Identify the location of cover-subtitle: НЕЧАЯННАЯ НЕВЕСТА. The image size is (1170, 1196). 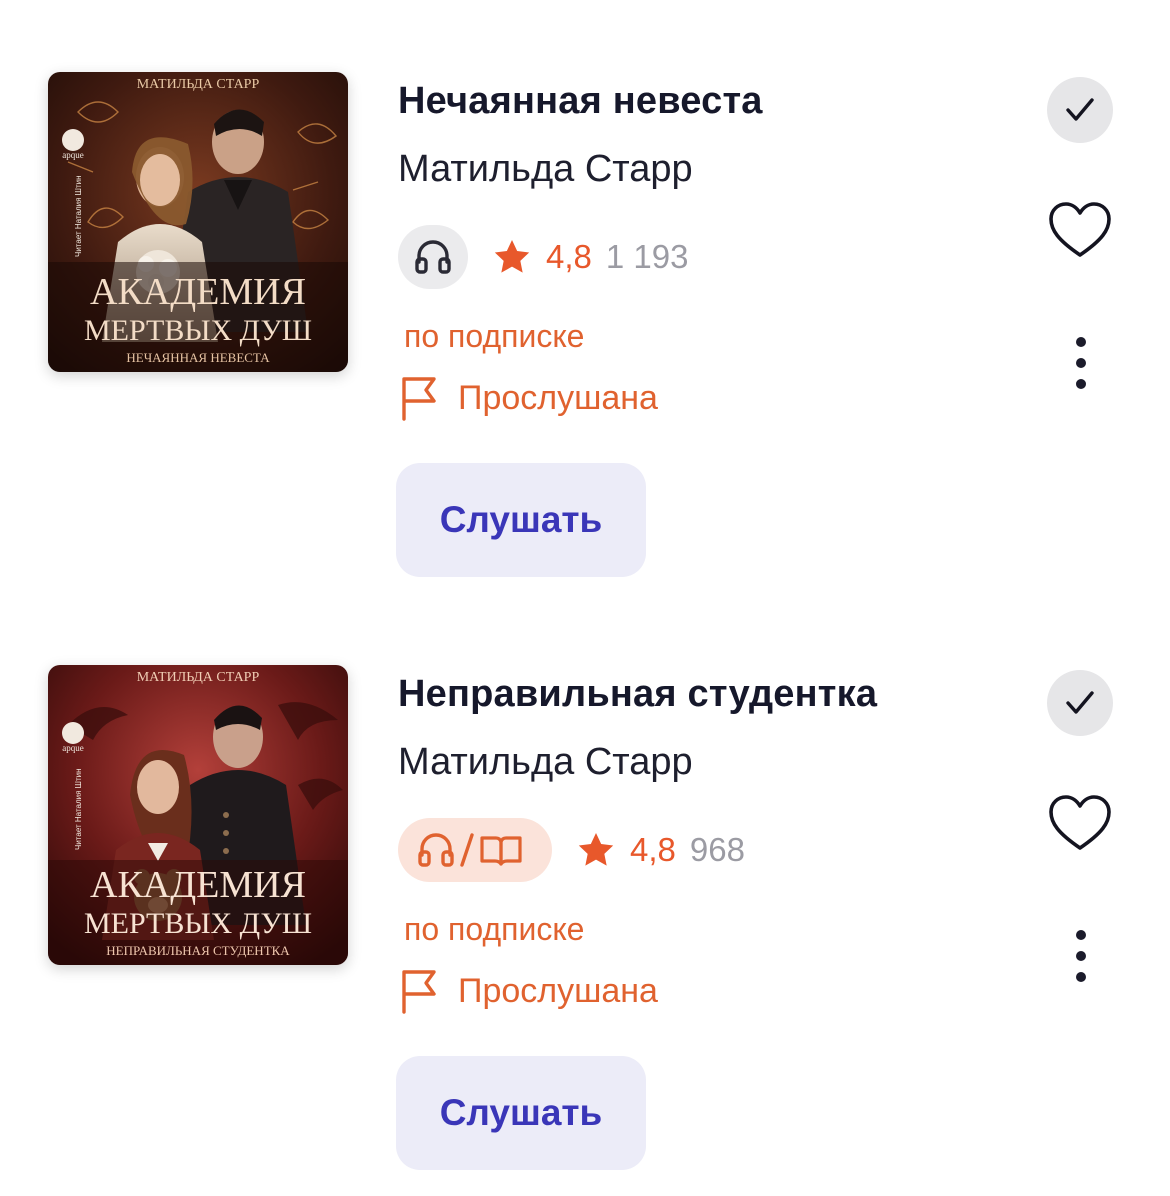
(198, 357).